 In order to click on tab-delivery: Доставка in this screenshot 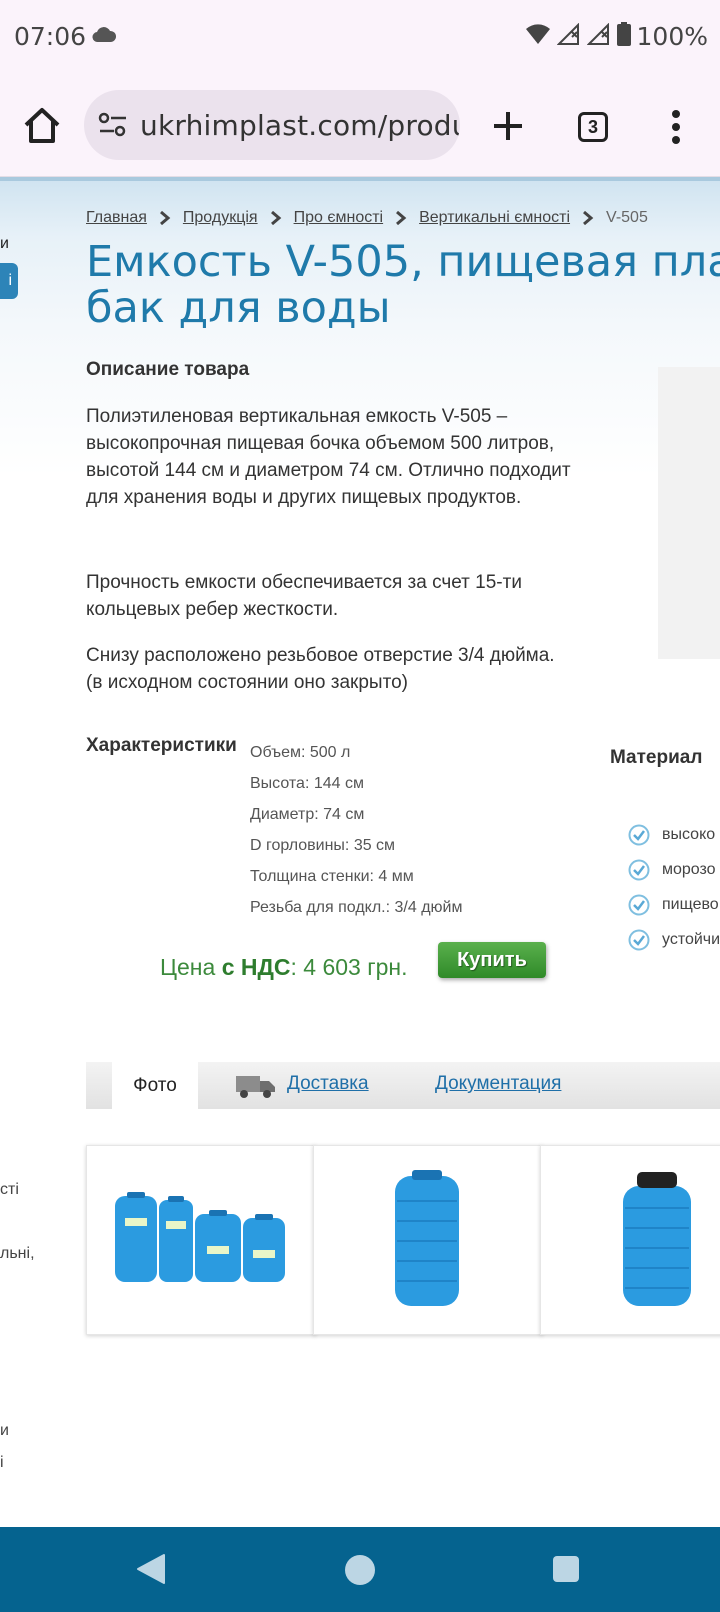, I will do `click(328, 1084)`.